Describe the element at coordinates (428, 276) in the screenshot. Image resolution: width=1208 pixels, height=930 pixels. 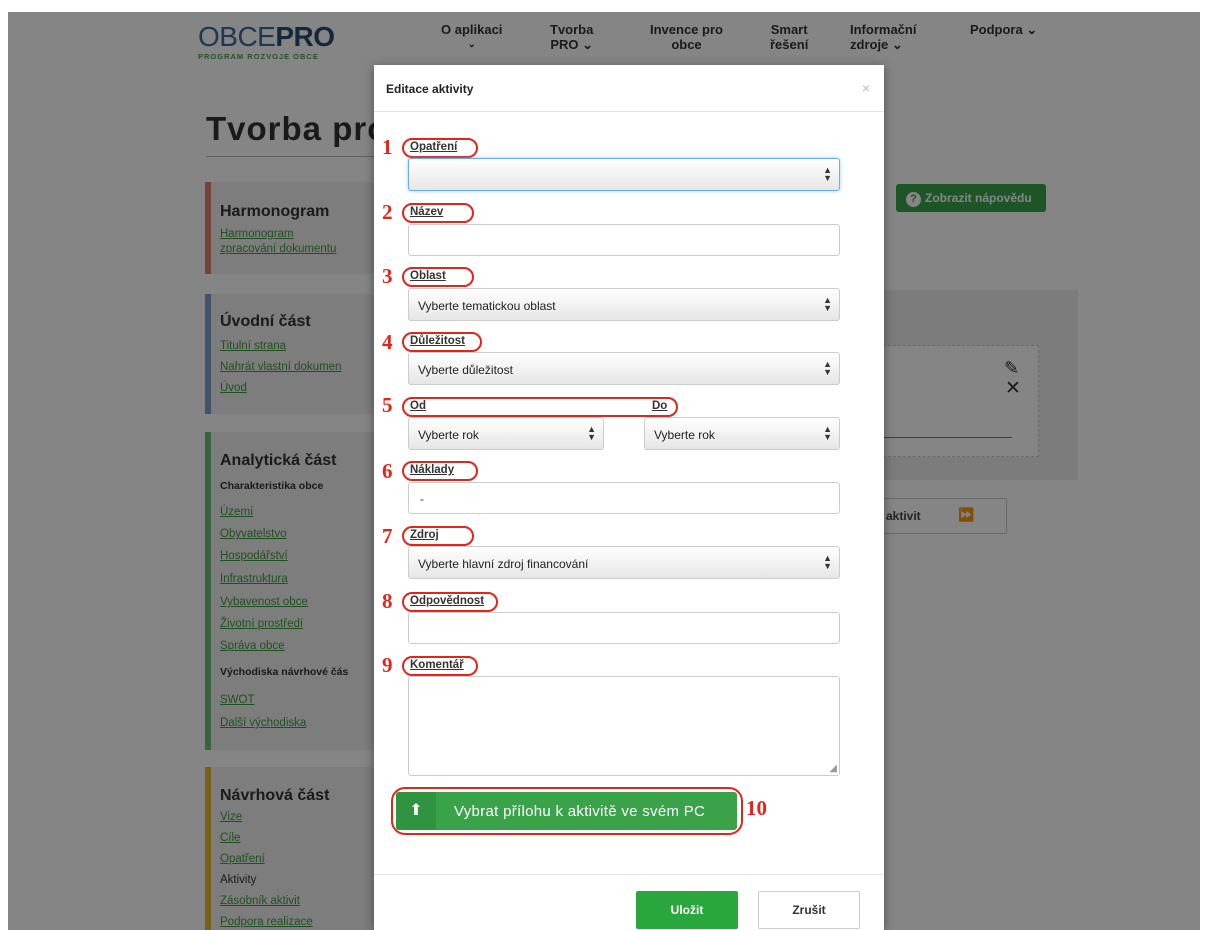
I see `label-oblast: Oblast` at that location.